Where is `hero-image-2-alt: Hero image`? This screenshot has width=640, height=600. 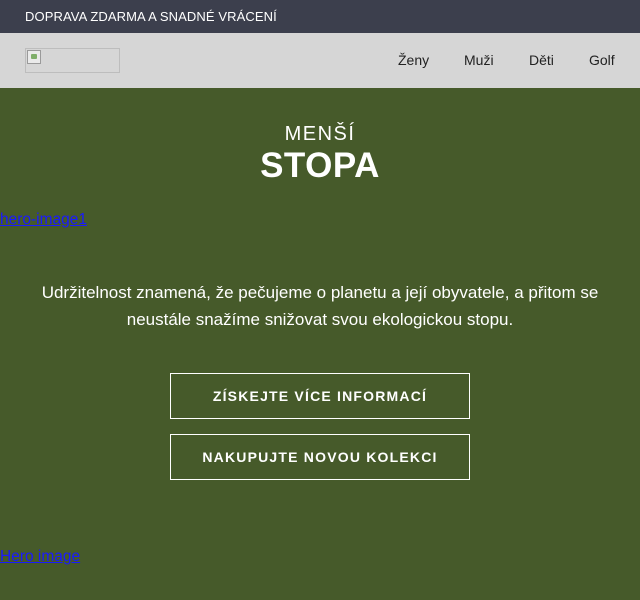
hero-image-2-alt: Hero image is located at coordinates (40, 556).